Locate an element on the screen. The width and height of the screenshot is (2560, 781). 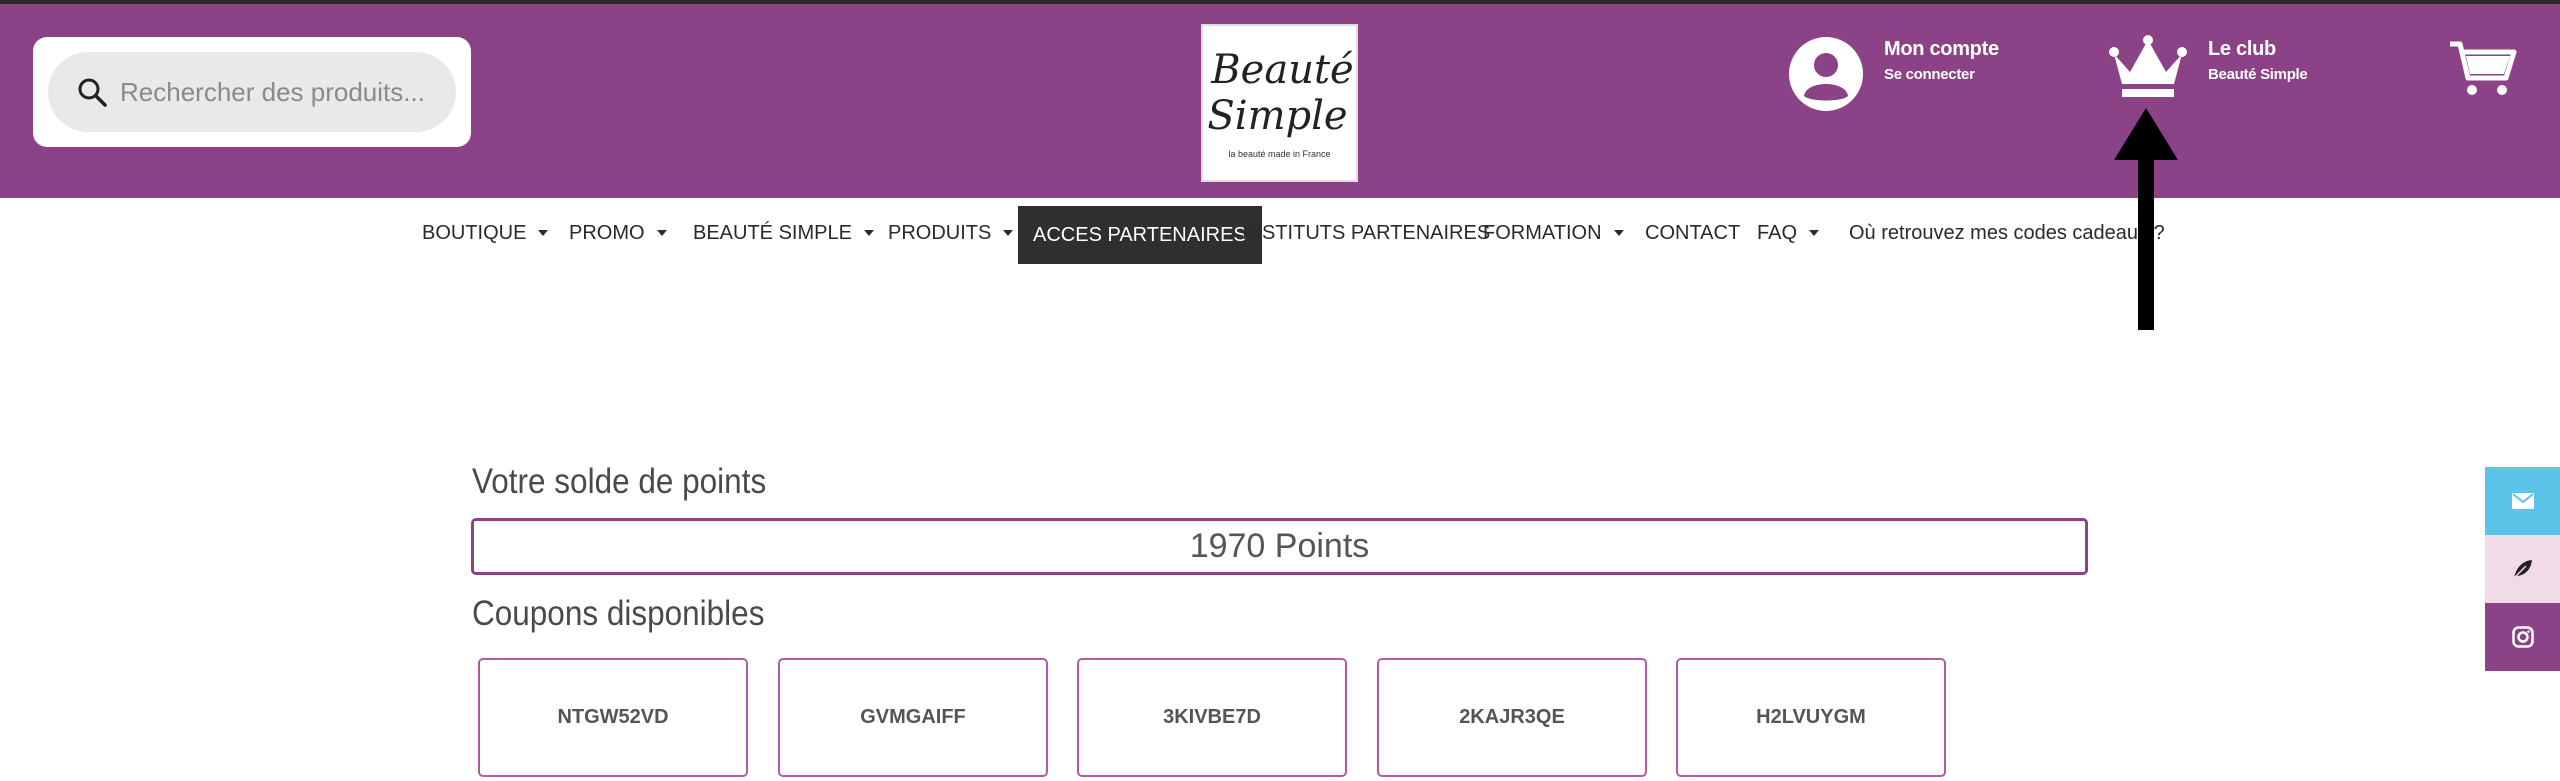
nav-label: BOUTIQUE is located at coordinates (474, 232).